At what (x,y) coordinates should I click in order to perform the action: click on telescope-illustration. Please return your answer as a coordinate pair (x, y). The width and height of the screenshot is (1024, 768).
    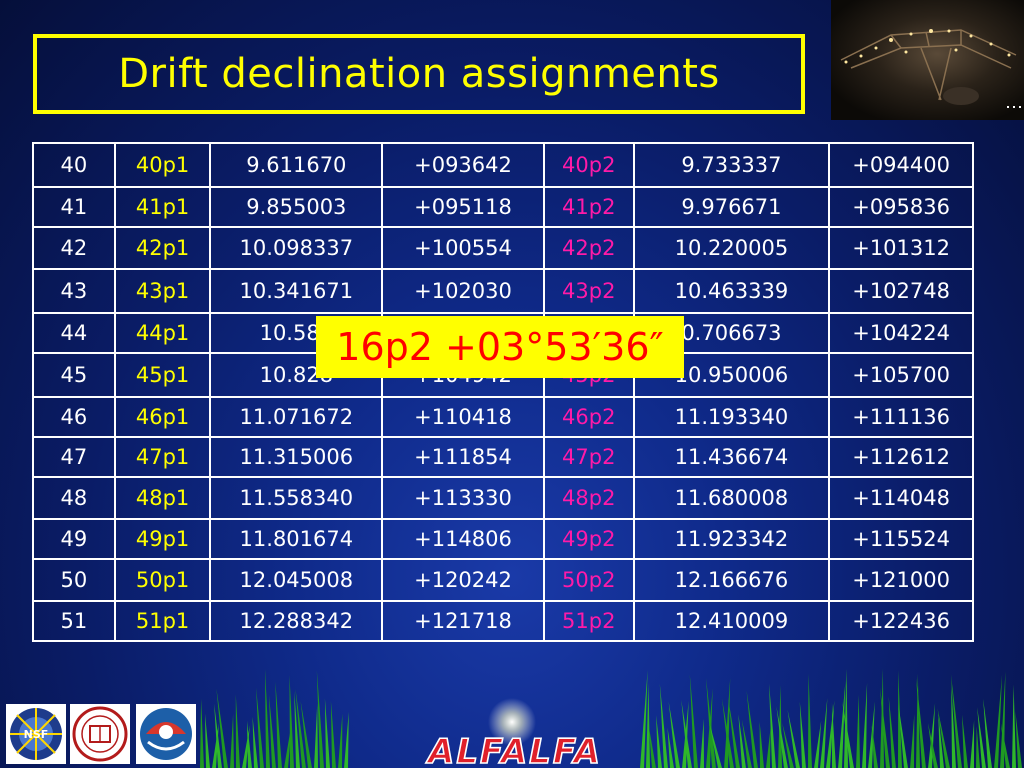
    Looking at the image, I should click on (930, 68).